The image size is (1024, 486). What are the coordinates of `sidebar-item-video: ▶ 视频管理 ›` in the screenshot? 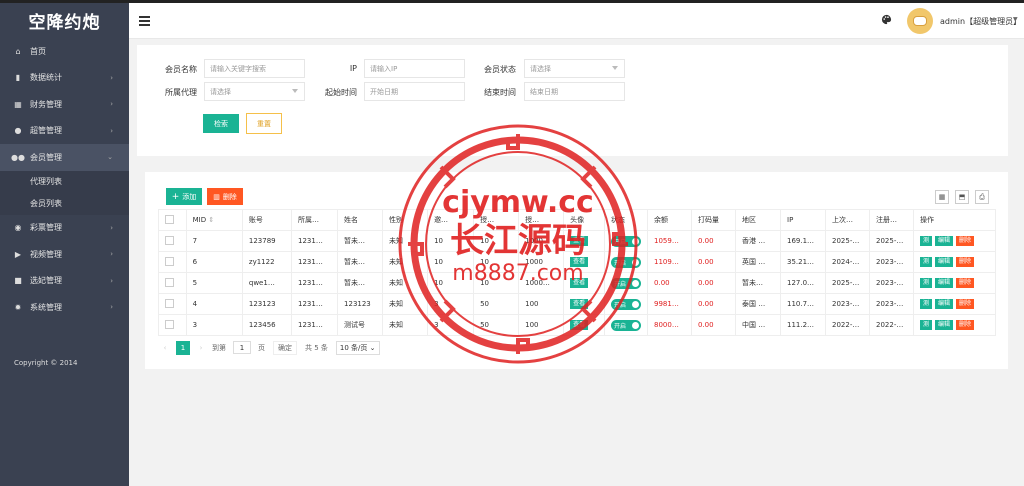 It's located at (64, 254).